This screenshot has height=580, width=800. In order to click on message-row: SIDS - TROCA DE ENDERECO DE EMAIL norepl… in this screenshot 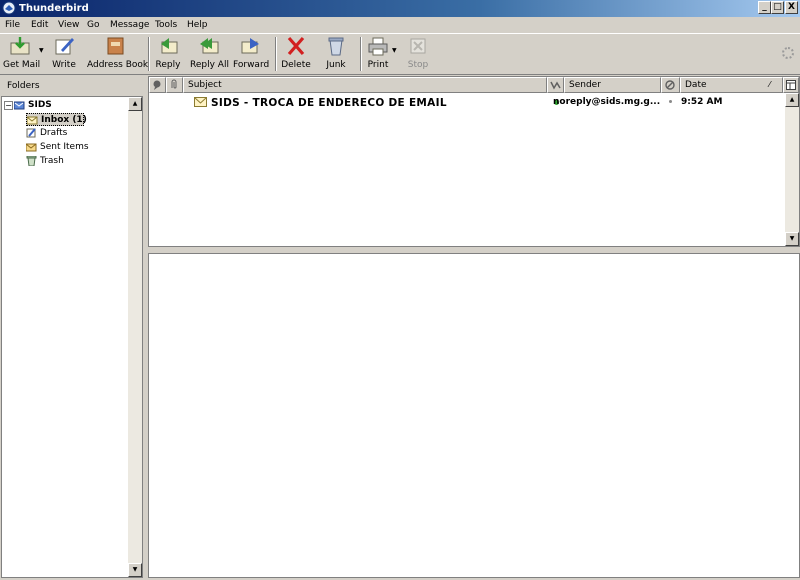, I will do `click(467, 102)`.